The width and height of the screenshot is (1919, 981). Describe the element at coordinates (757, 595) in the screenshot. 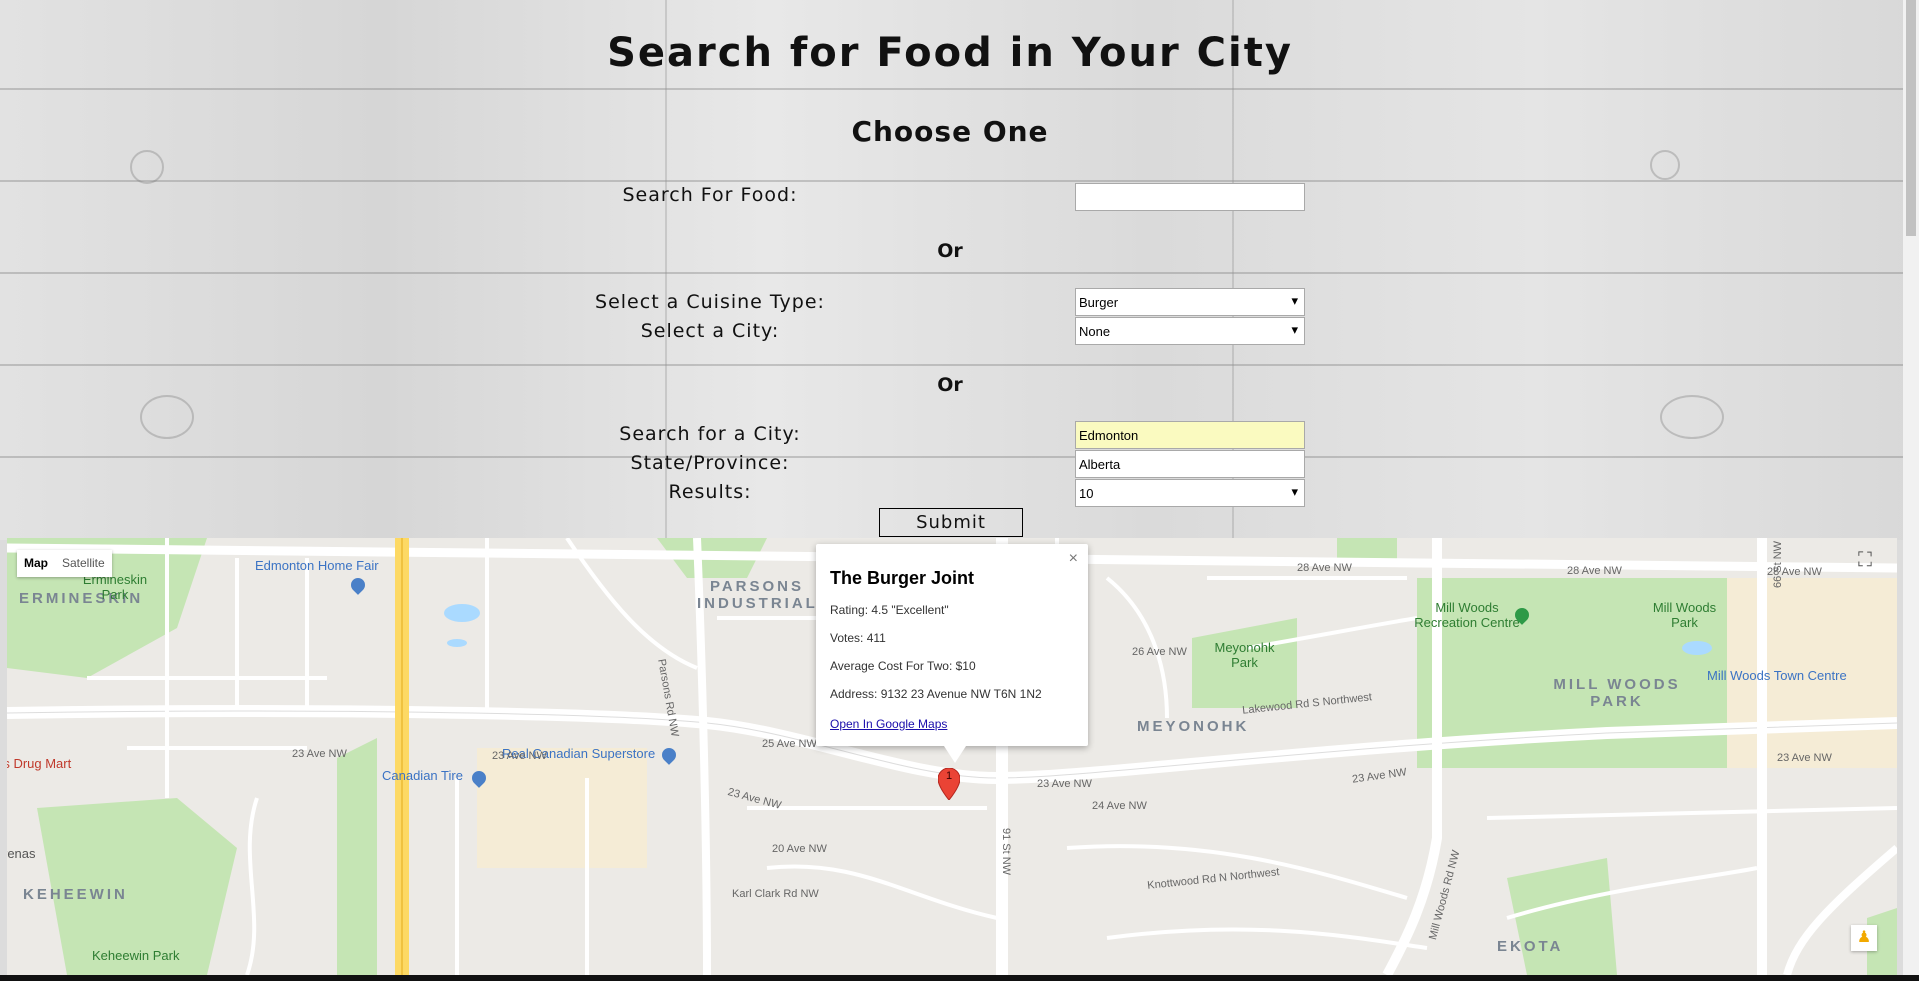

I see `district-label: PARSONS INDUSTRIAL` at that location.